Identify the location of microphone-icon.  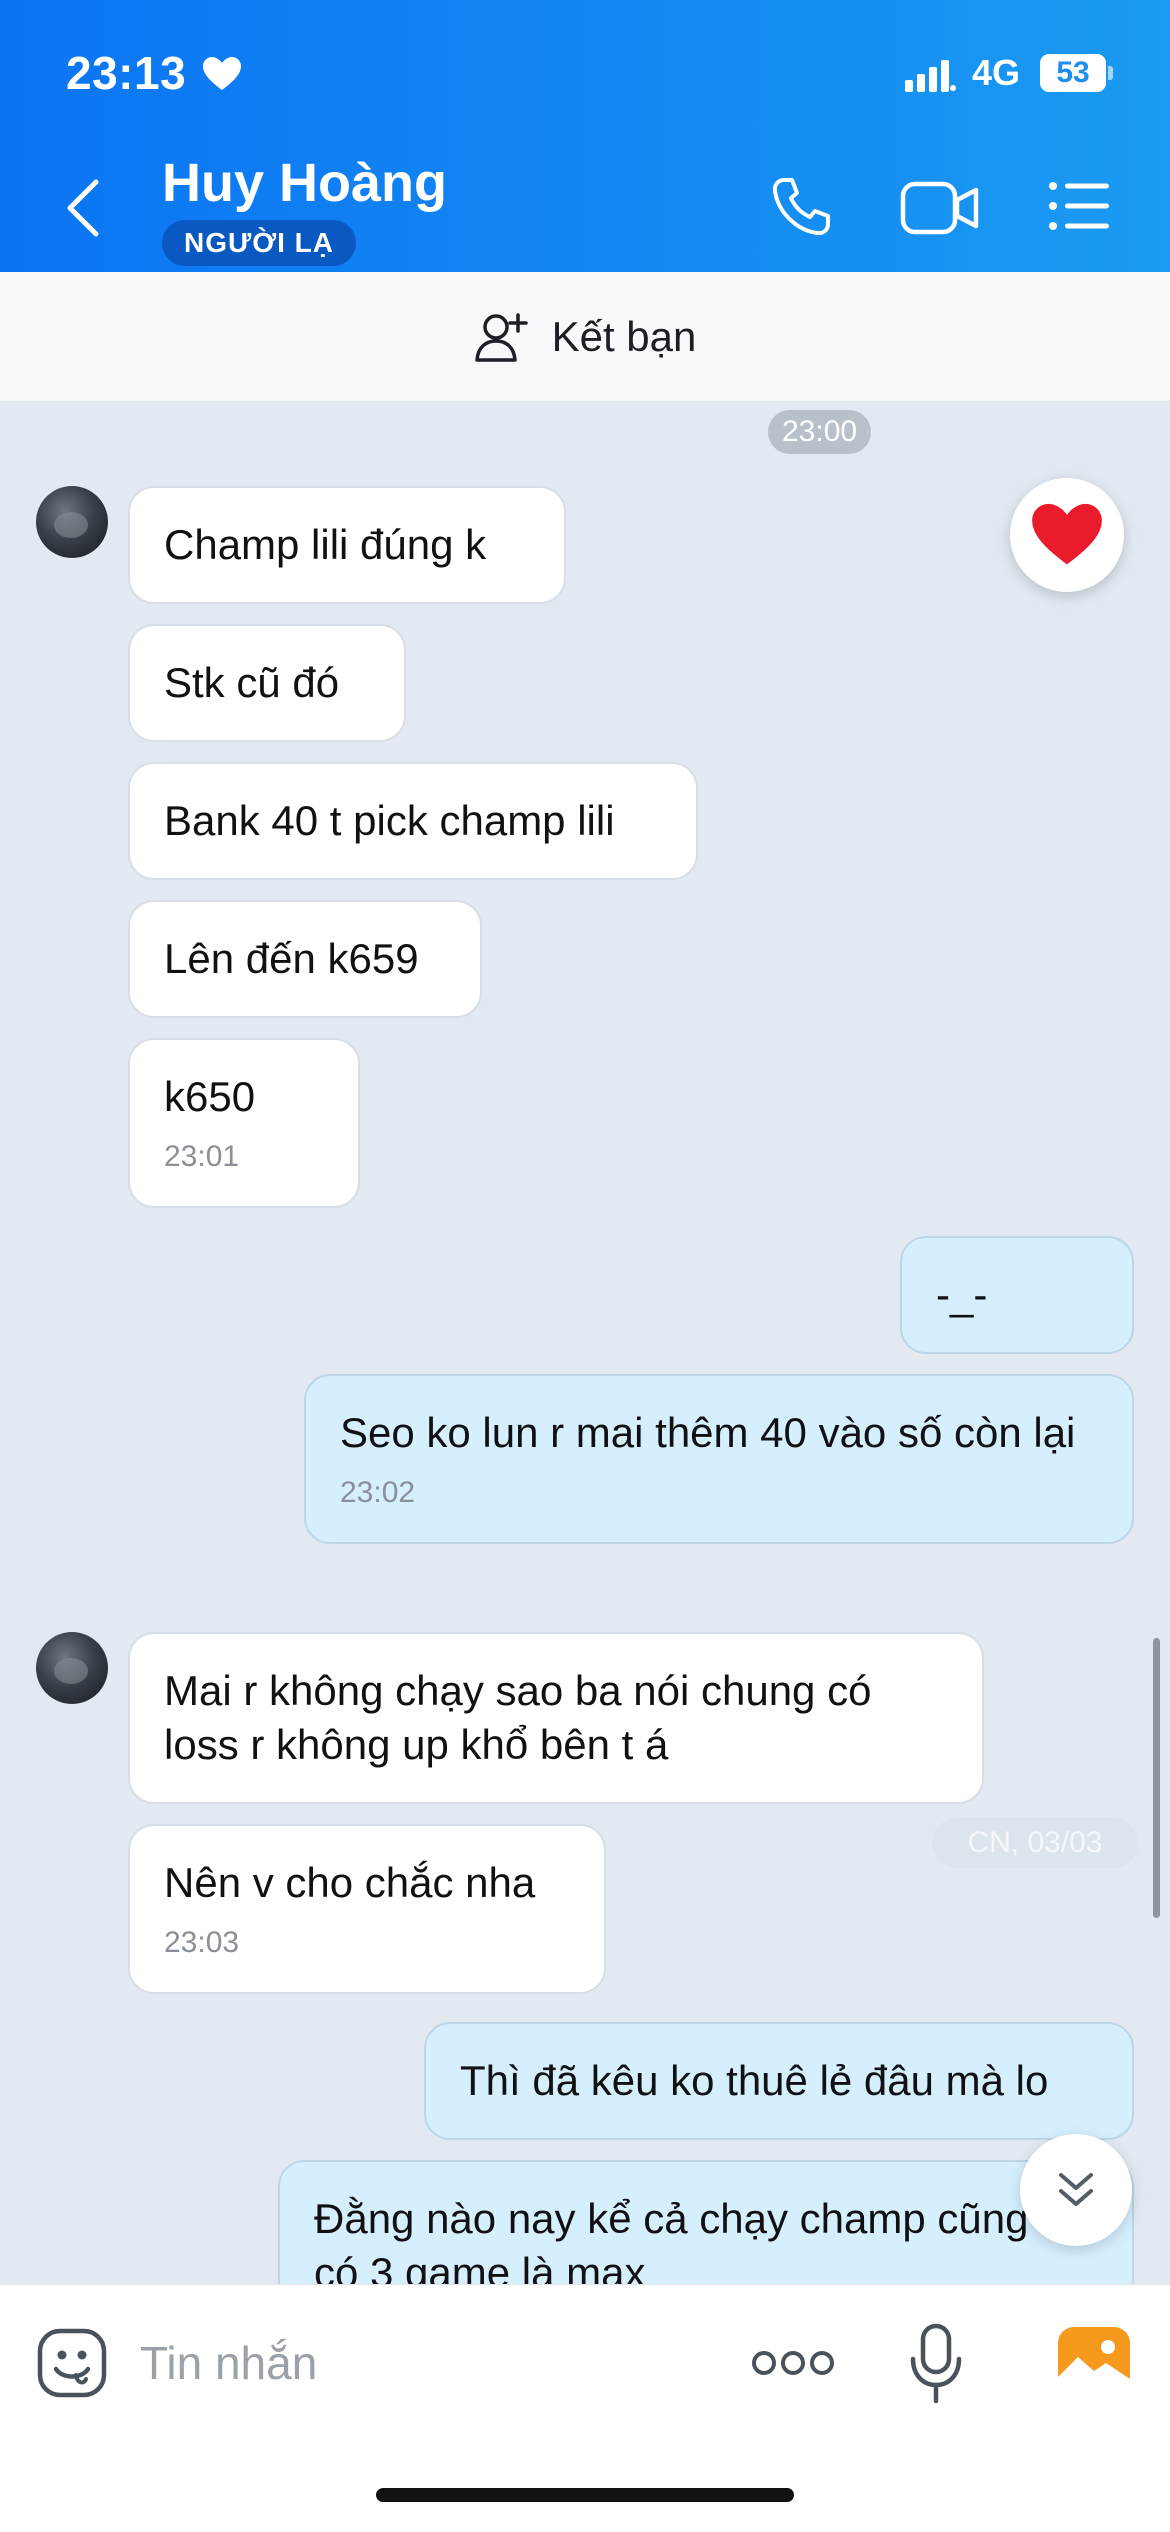
(936, 2364).